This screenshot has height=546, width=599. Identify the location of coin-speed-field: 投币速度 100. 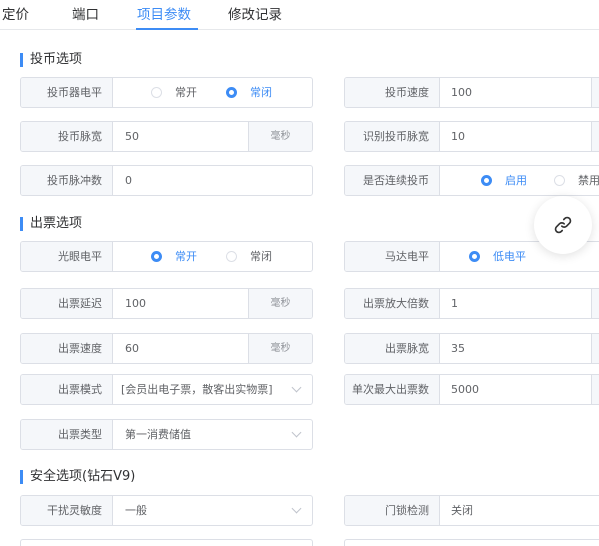
(471, 92).